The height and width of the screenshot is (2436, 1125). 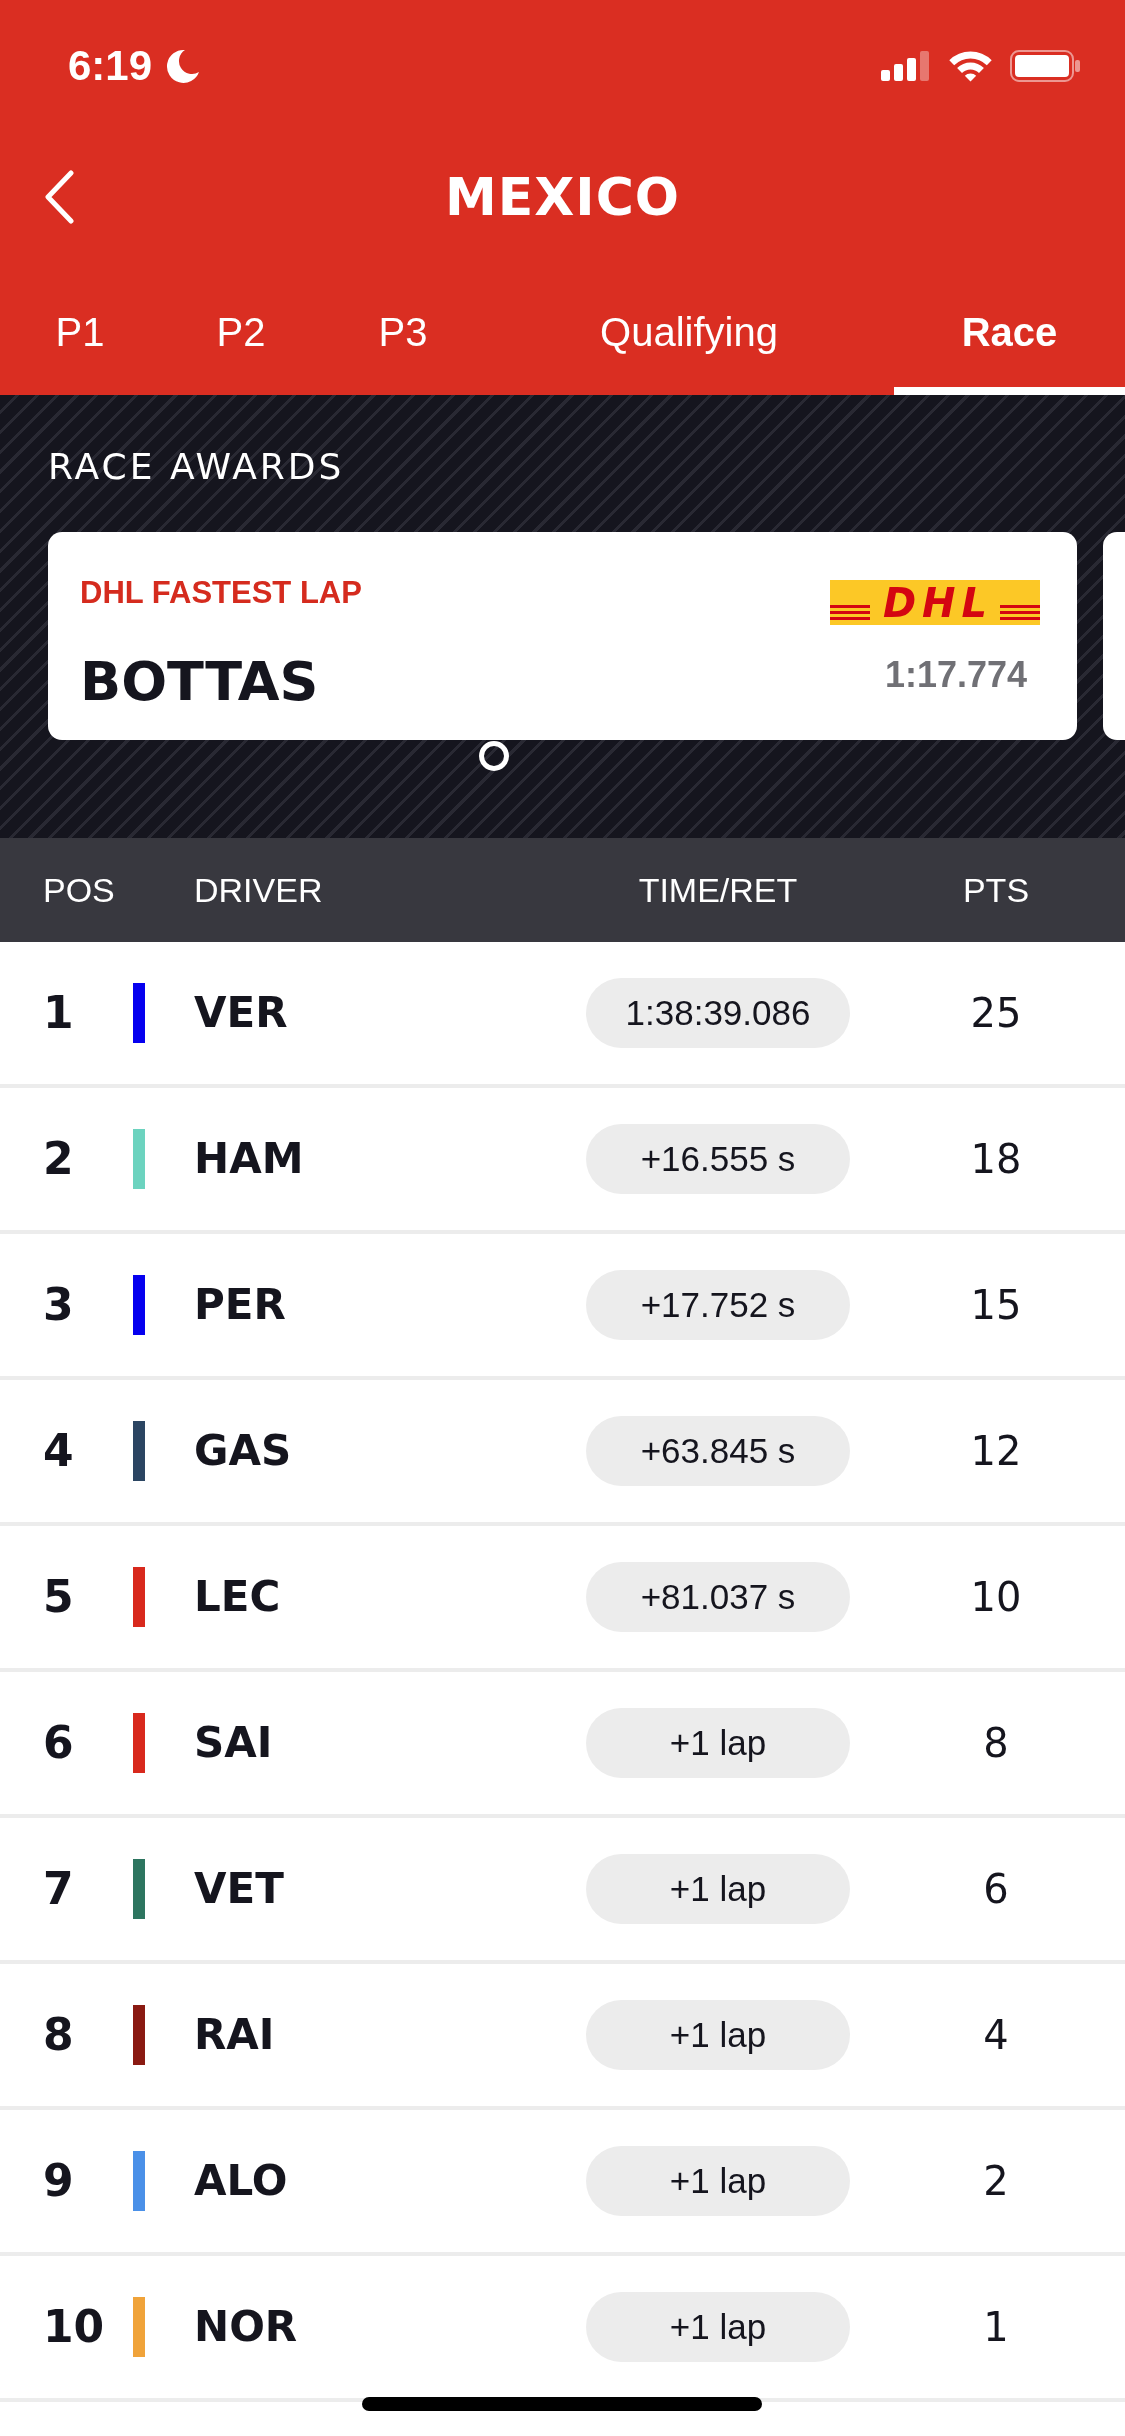 What do you see at coordinates (241, 2181) in the screenshot?
I see `driver-code: ALO` at bounding box center [241, 2181].